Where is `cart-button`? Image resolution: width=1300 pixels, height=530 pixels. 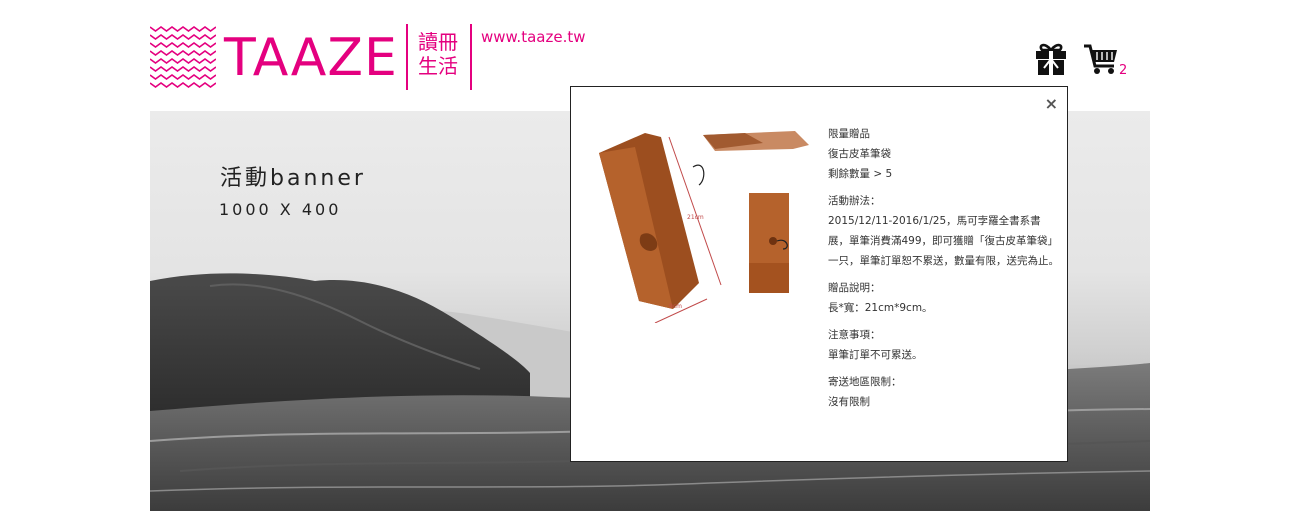
cart-button is located at coordinates (1101, 59).